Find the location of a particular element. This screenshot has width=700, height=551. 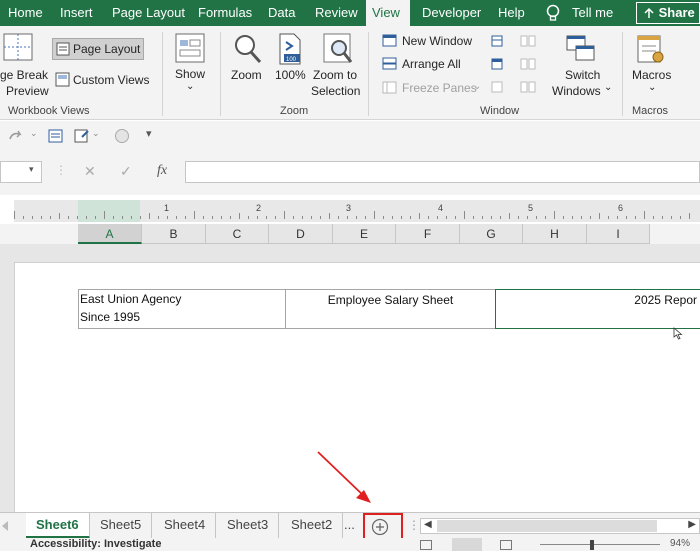

sheet-tab-sheet6: Sheet6 is located at coordinates (58, 526).